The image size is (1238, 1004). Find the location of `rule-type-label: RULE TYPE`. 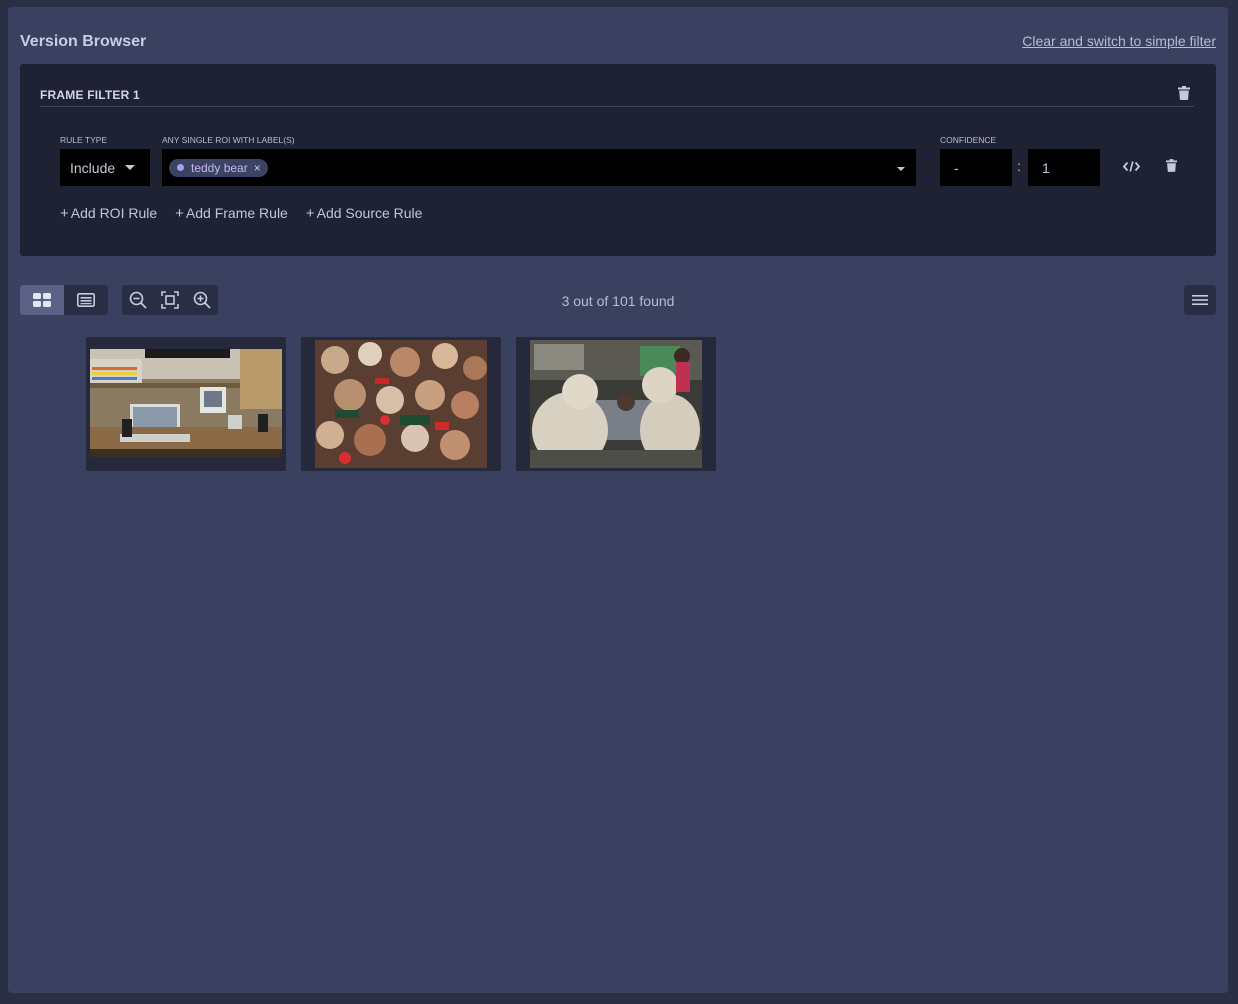

rule-type-label: RULE TYPE is located at coordinates (84, 140).